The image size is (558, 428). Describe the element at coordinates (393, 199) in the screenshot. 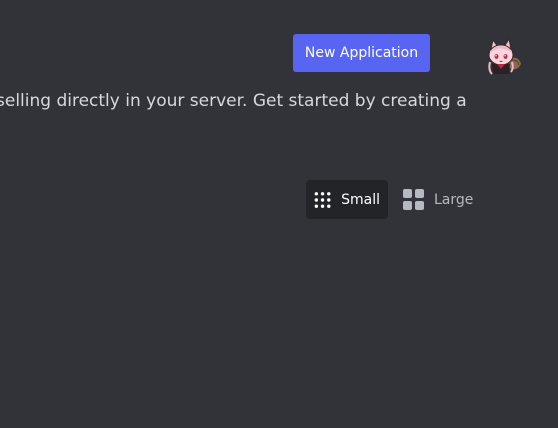

I see `view-size-toggle: Small Large` at that location.